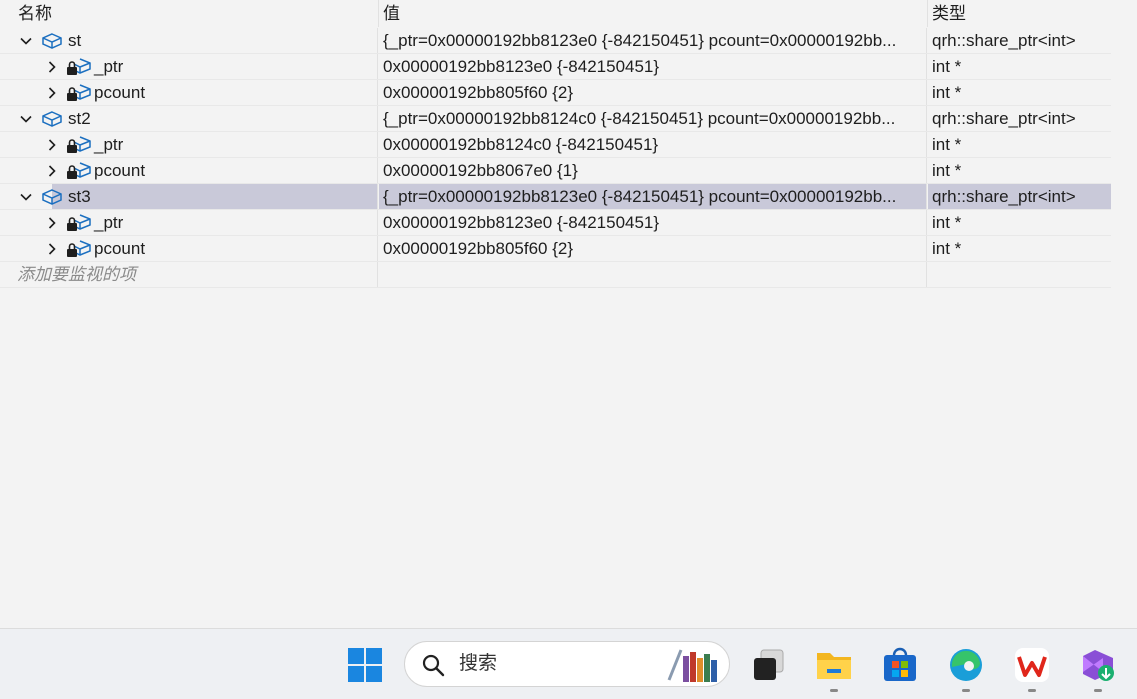  I want to click on books-decoration-icon, so click(692, 667).